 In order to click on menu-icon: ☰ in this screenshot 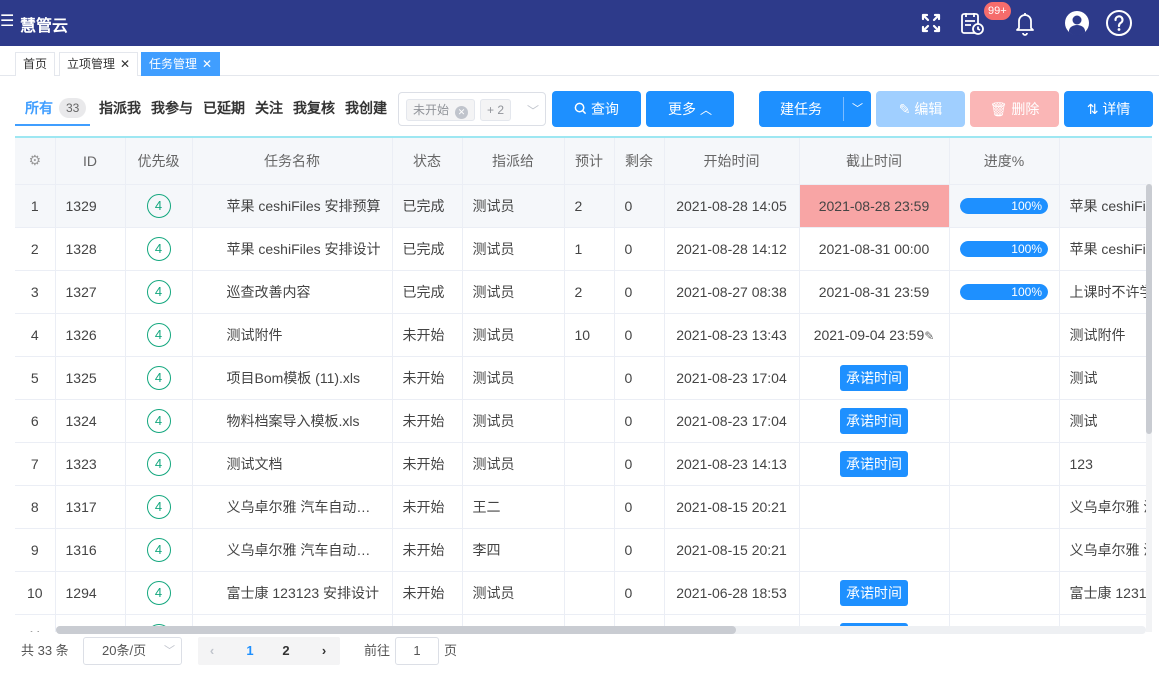, I will do `click(7, 22)`.